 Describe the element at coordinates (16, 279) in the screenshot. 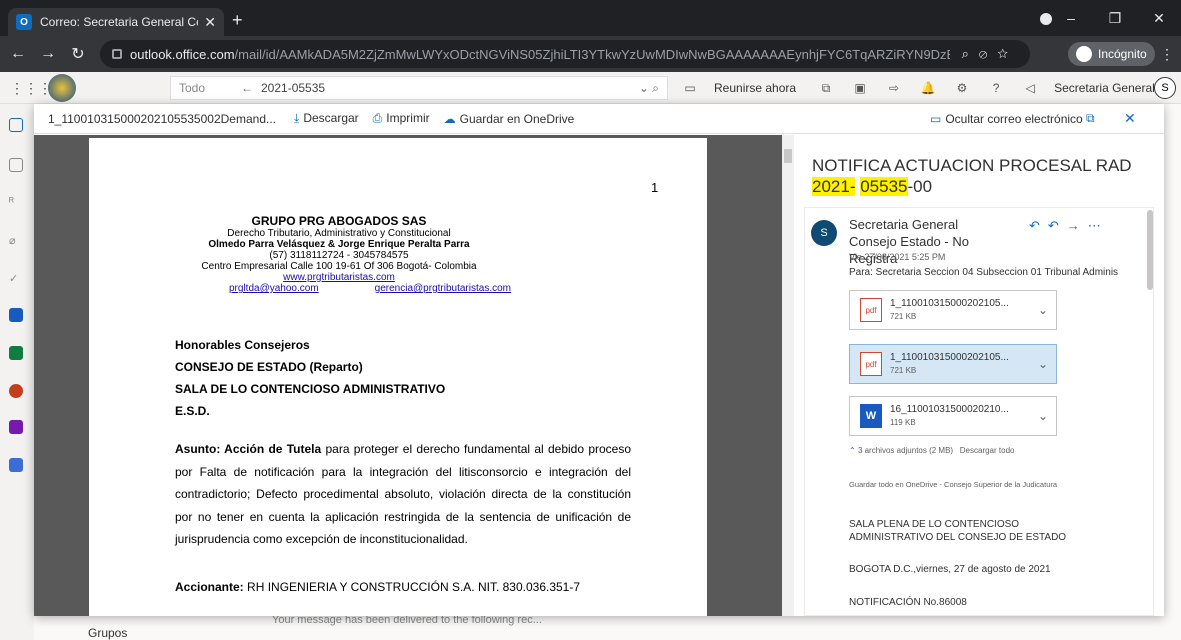

I see `todo-icon: ✓` at that location.